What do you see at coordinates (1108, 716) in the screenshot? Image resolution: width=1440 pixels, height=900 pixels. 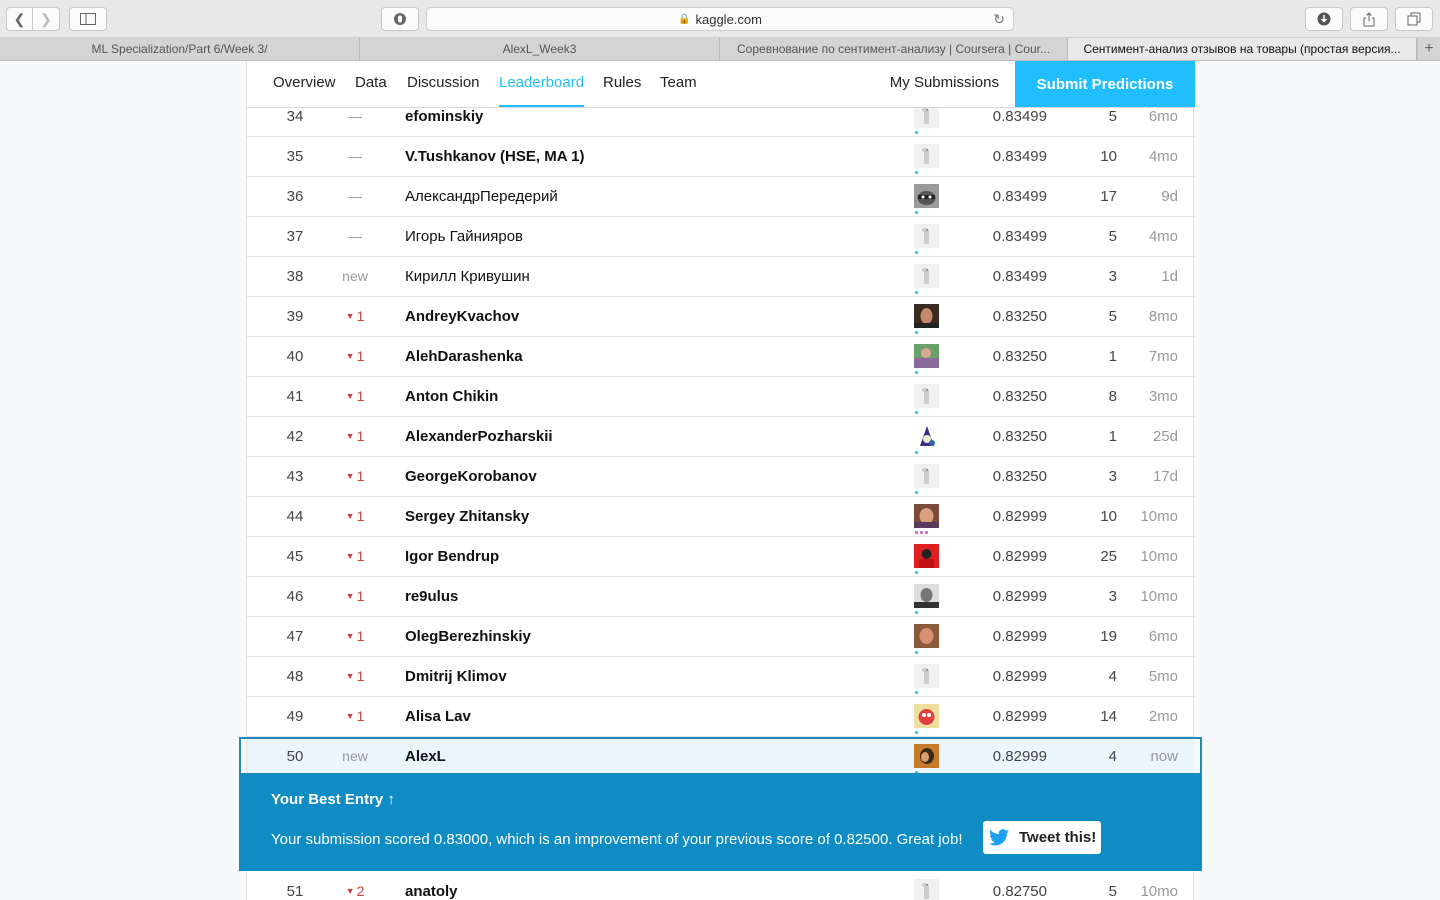 I see `entries-cell: 14` at bounding box center [1108, 716].